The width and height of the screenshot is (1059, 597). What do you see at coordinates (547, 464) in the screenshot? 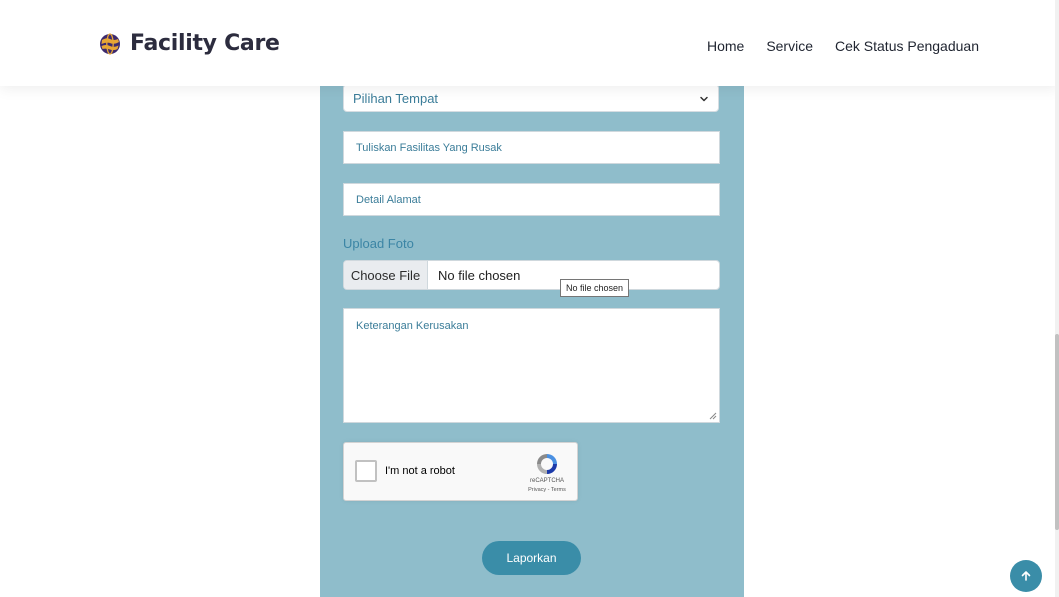
I see `recaptcha-icon` at bounding box center [547, 464].